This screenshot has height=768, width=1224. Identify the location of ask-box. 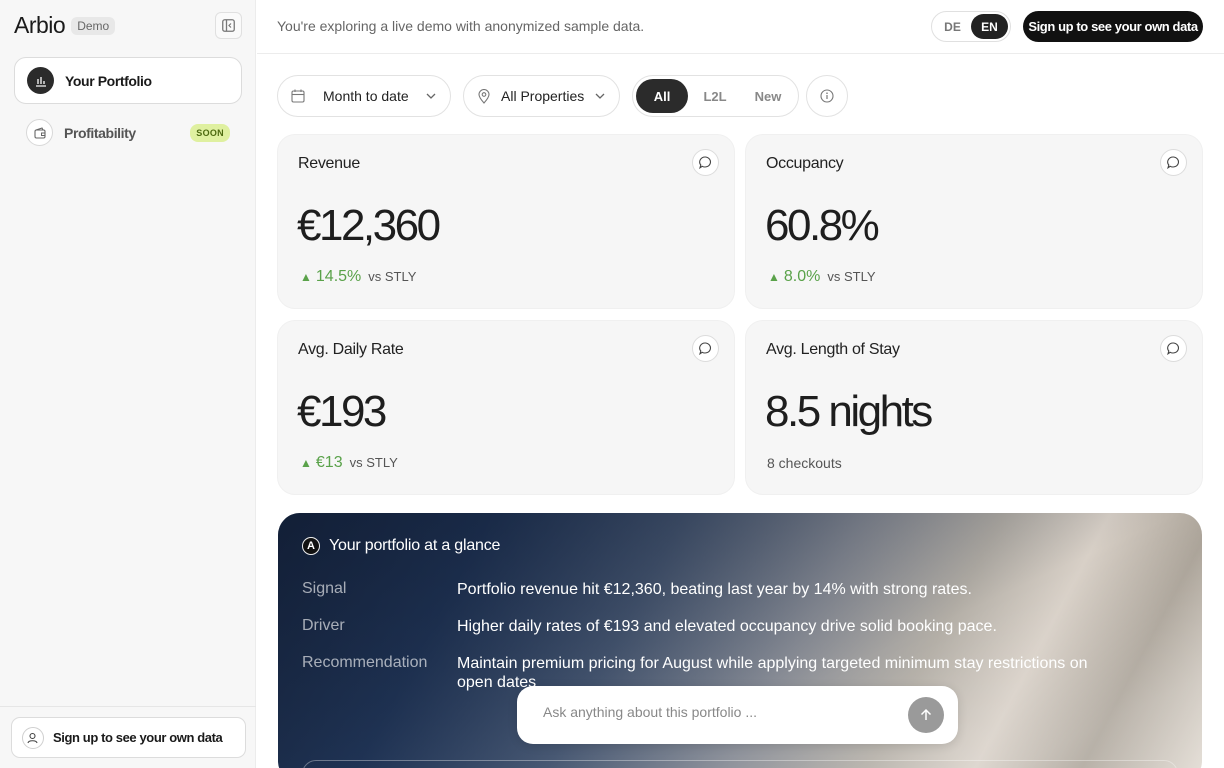
(737, 715).